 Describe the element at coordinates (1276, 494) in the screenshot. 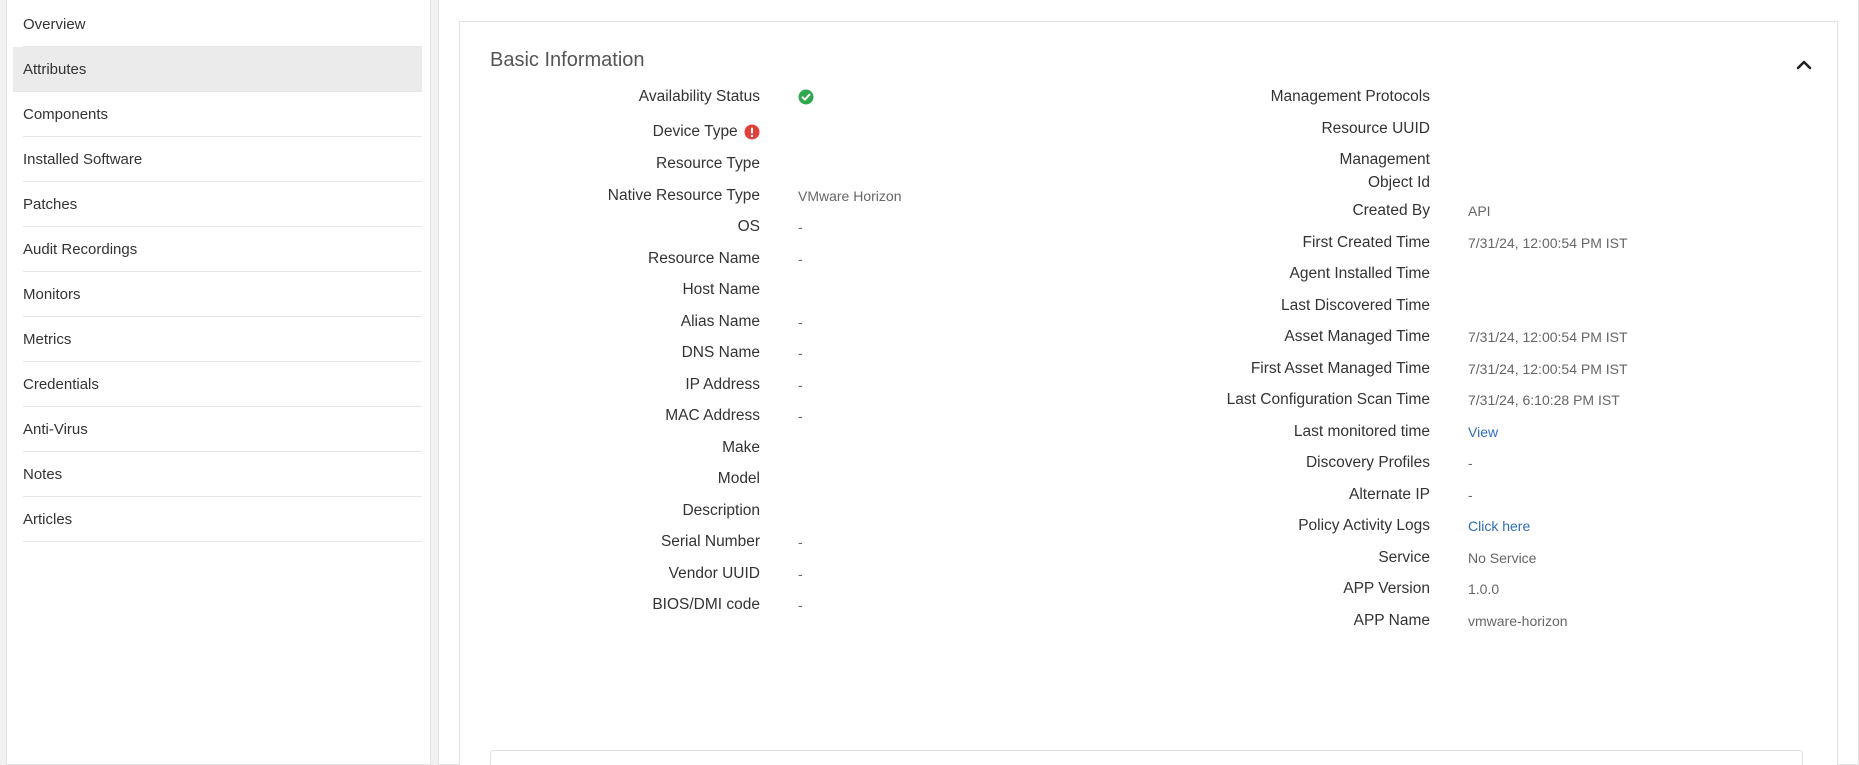

I see `field-alternate-ip: Alternate IP -` at that location.